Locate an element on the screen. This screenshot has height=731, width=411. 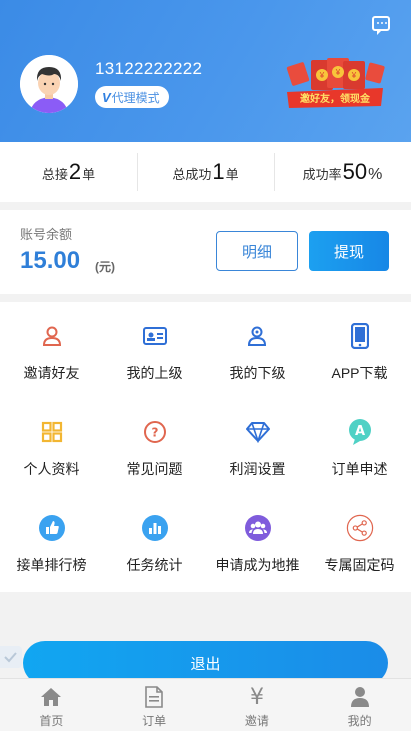
menu-item-label: 邀请好友 is located at coordinates (51, 373).